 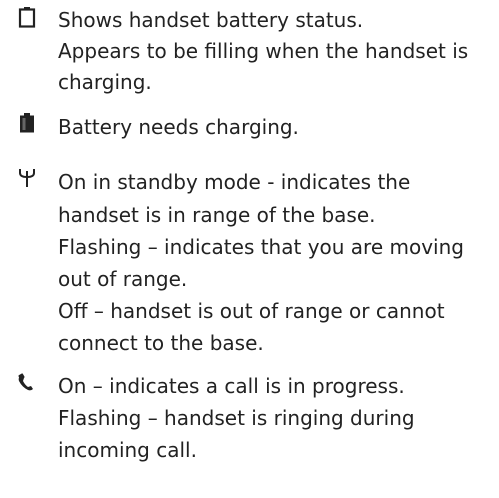 I want to click on legend-text-line: out of range., so click(x=123, y=279).